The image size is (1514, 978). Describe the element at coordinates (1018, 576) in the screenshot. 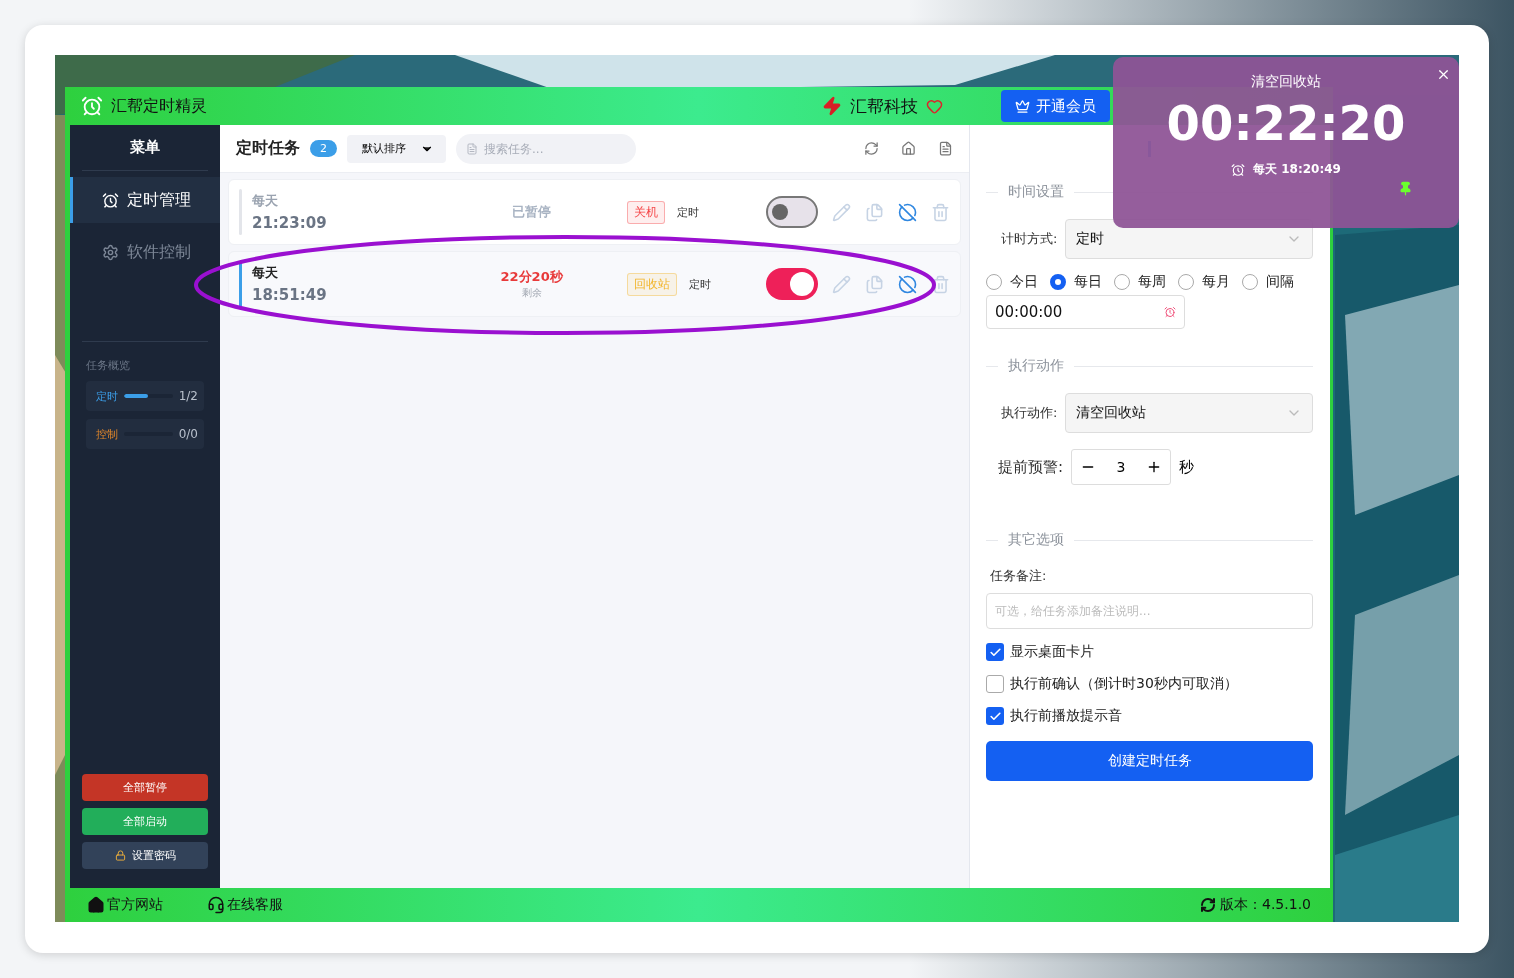

I see `field-label: 任务备注:` at that location.